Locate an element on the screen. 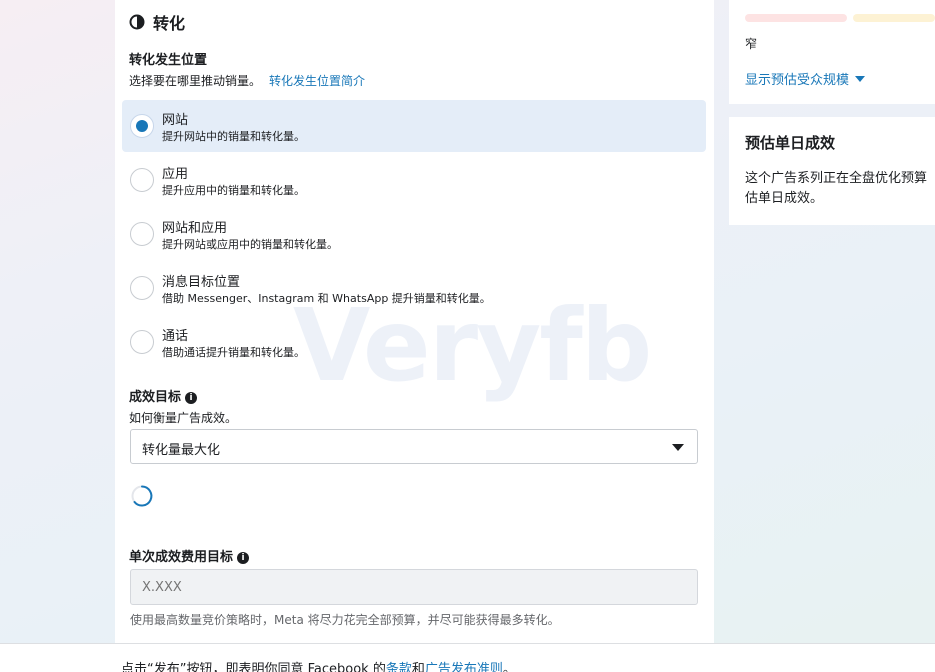 The width and height of the screenshot is (935, 672). show-estimate-link: 显示预估受众规模 is located at coordinates (805, 78).